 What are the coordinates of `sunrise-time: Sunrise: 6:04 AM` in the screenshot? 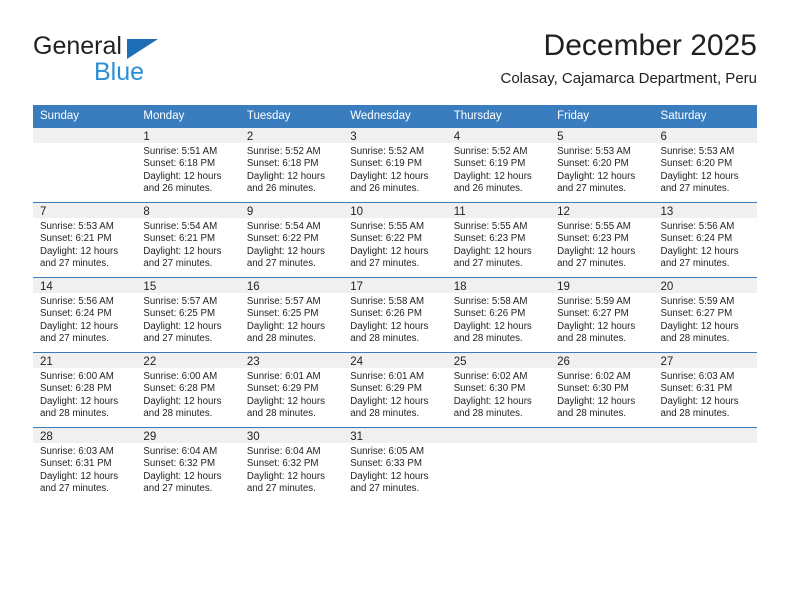 It's located at (283, 451).